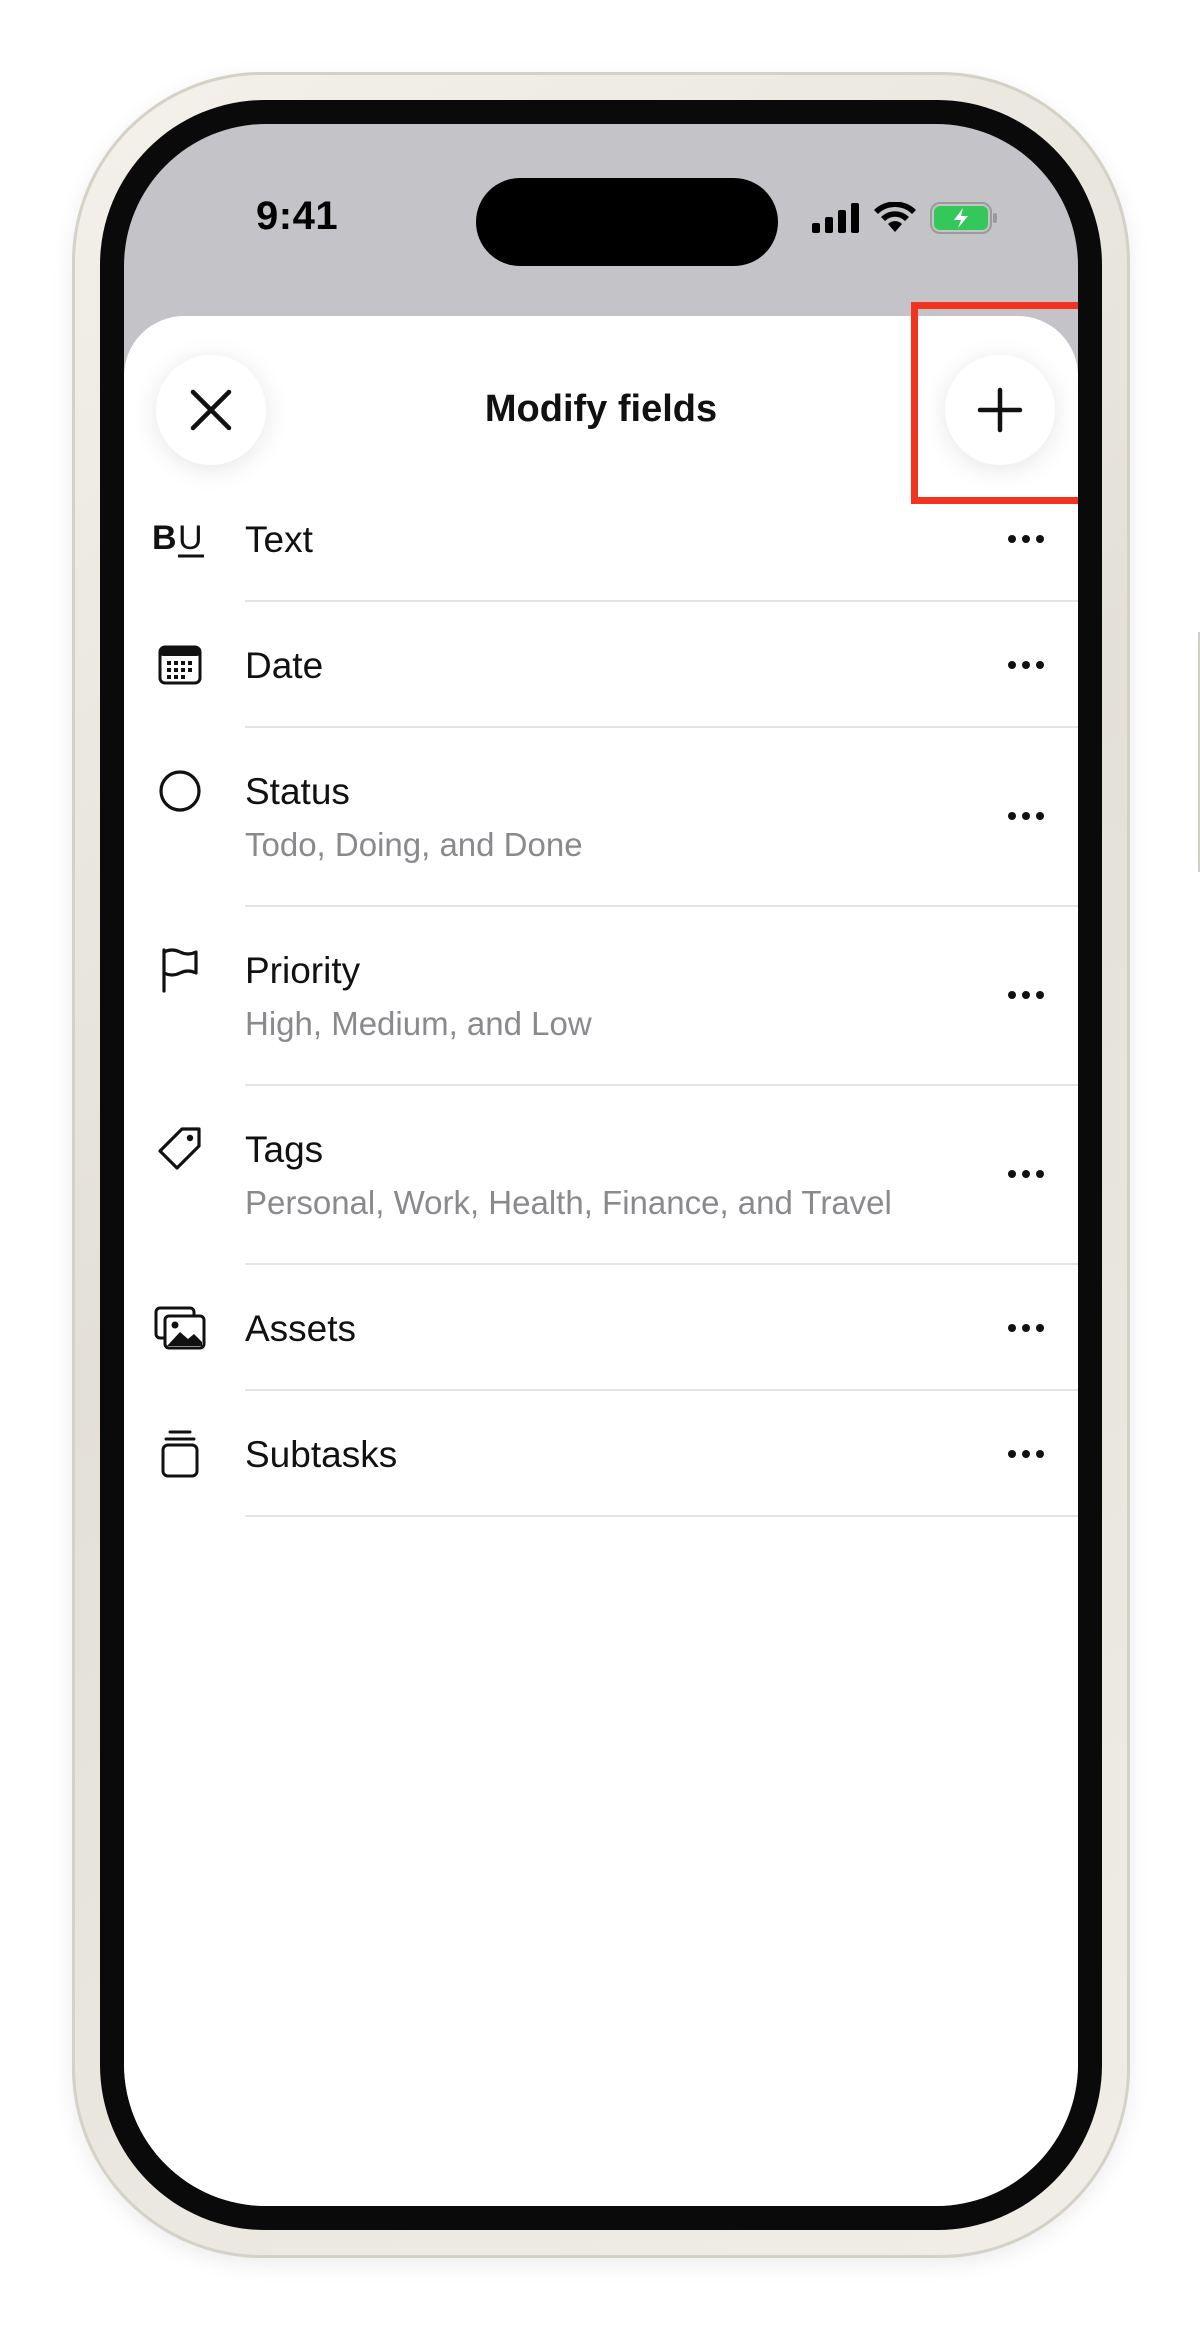  I want to click on field-label: Date, so click(284, 665).